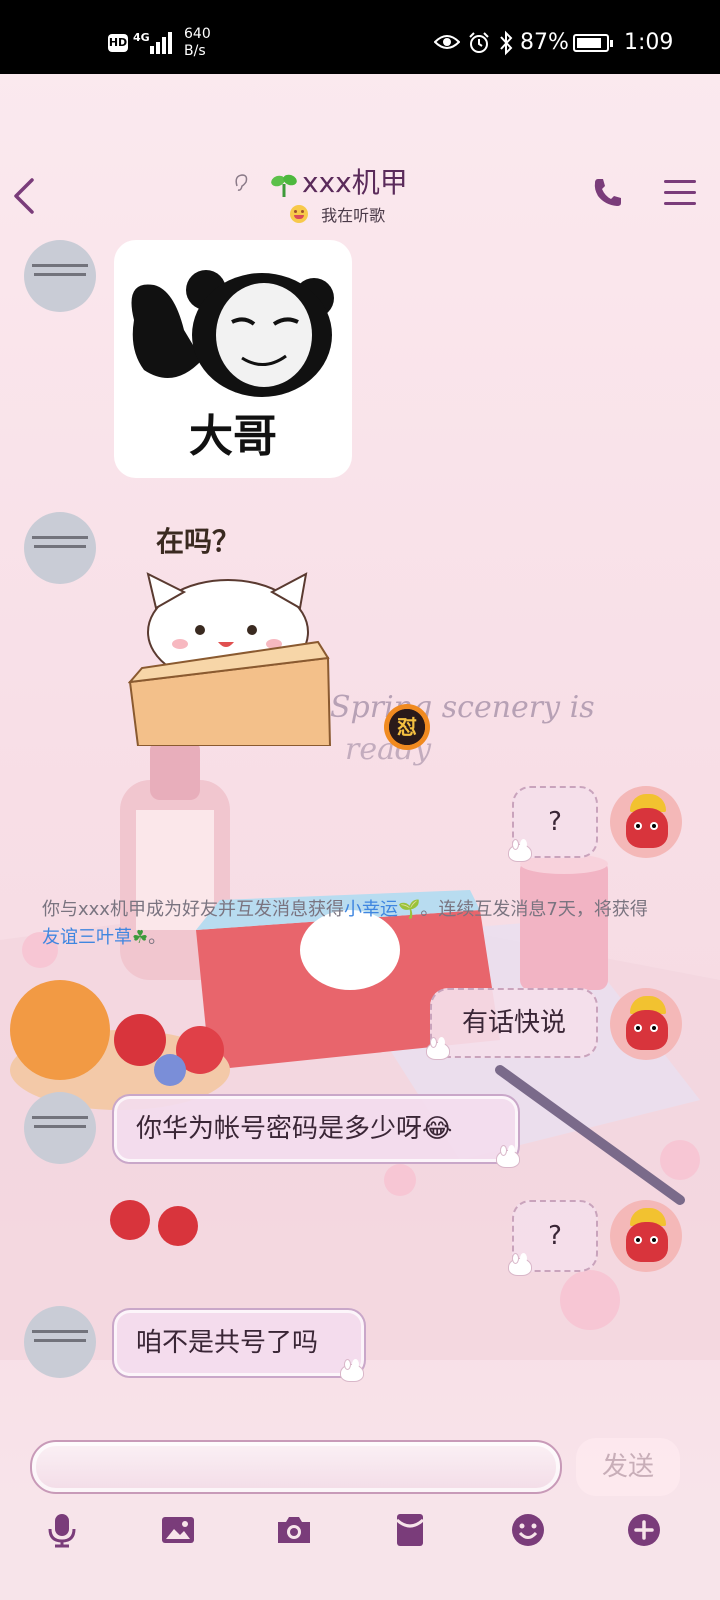 The width and height of the screenshot is (720, 1600). I want to click on message-bubble: 咱不是共号了吗, so click(239, 1345).